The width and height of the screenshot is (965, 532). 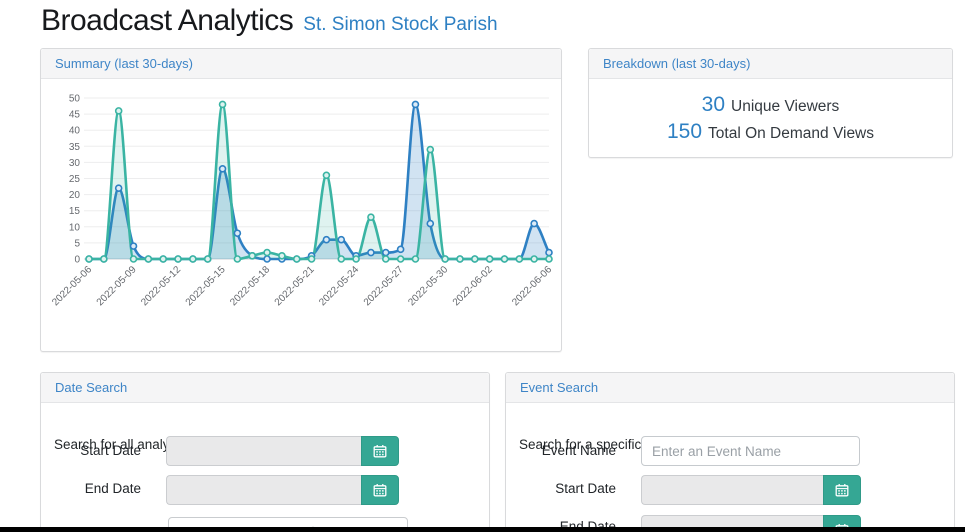 I want to click on svg-text: 0, so click(x=77, y=260).